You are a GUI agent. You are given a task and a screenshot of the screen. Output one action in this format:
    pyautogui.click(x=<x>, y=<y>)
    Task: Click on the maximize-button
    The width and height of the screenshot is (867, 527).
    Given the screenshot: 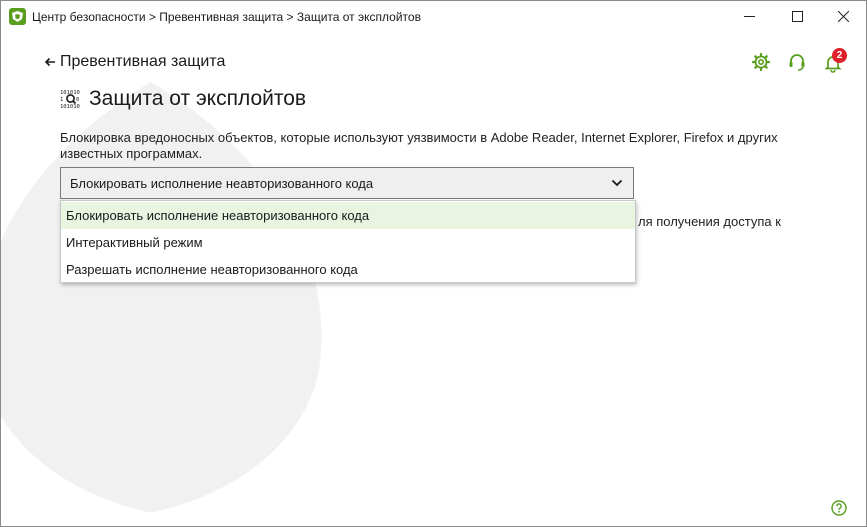 What is the action you would take?
    pyautogui.click(x=797, y=16)
    